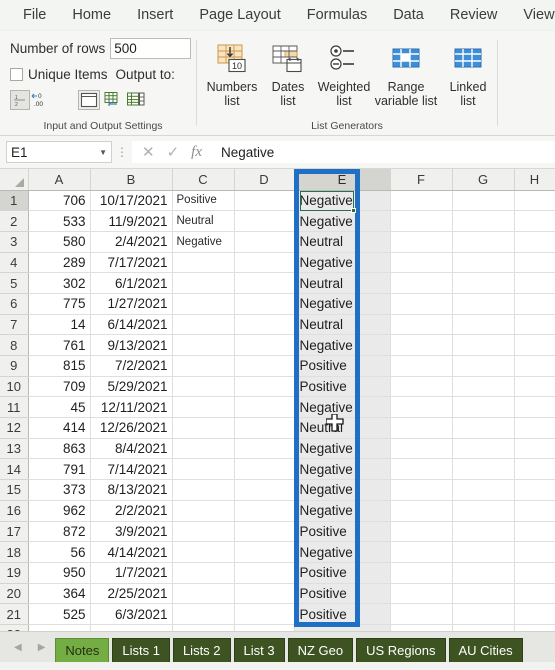 This screenshot has height=670, width=555. What do you see at coordinates (14, 283) in the screenshot?
I see `row-header: 5` at bounding box center [14, 283].